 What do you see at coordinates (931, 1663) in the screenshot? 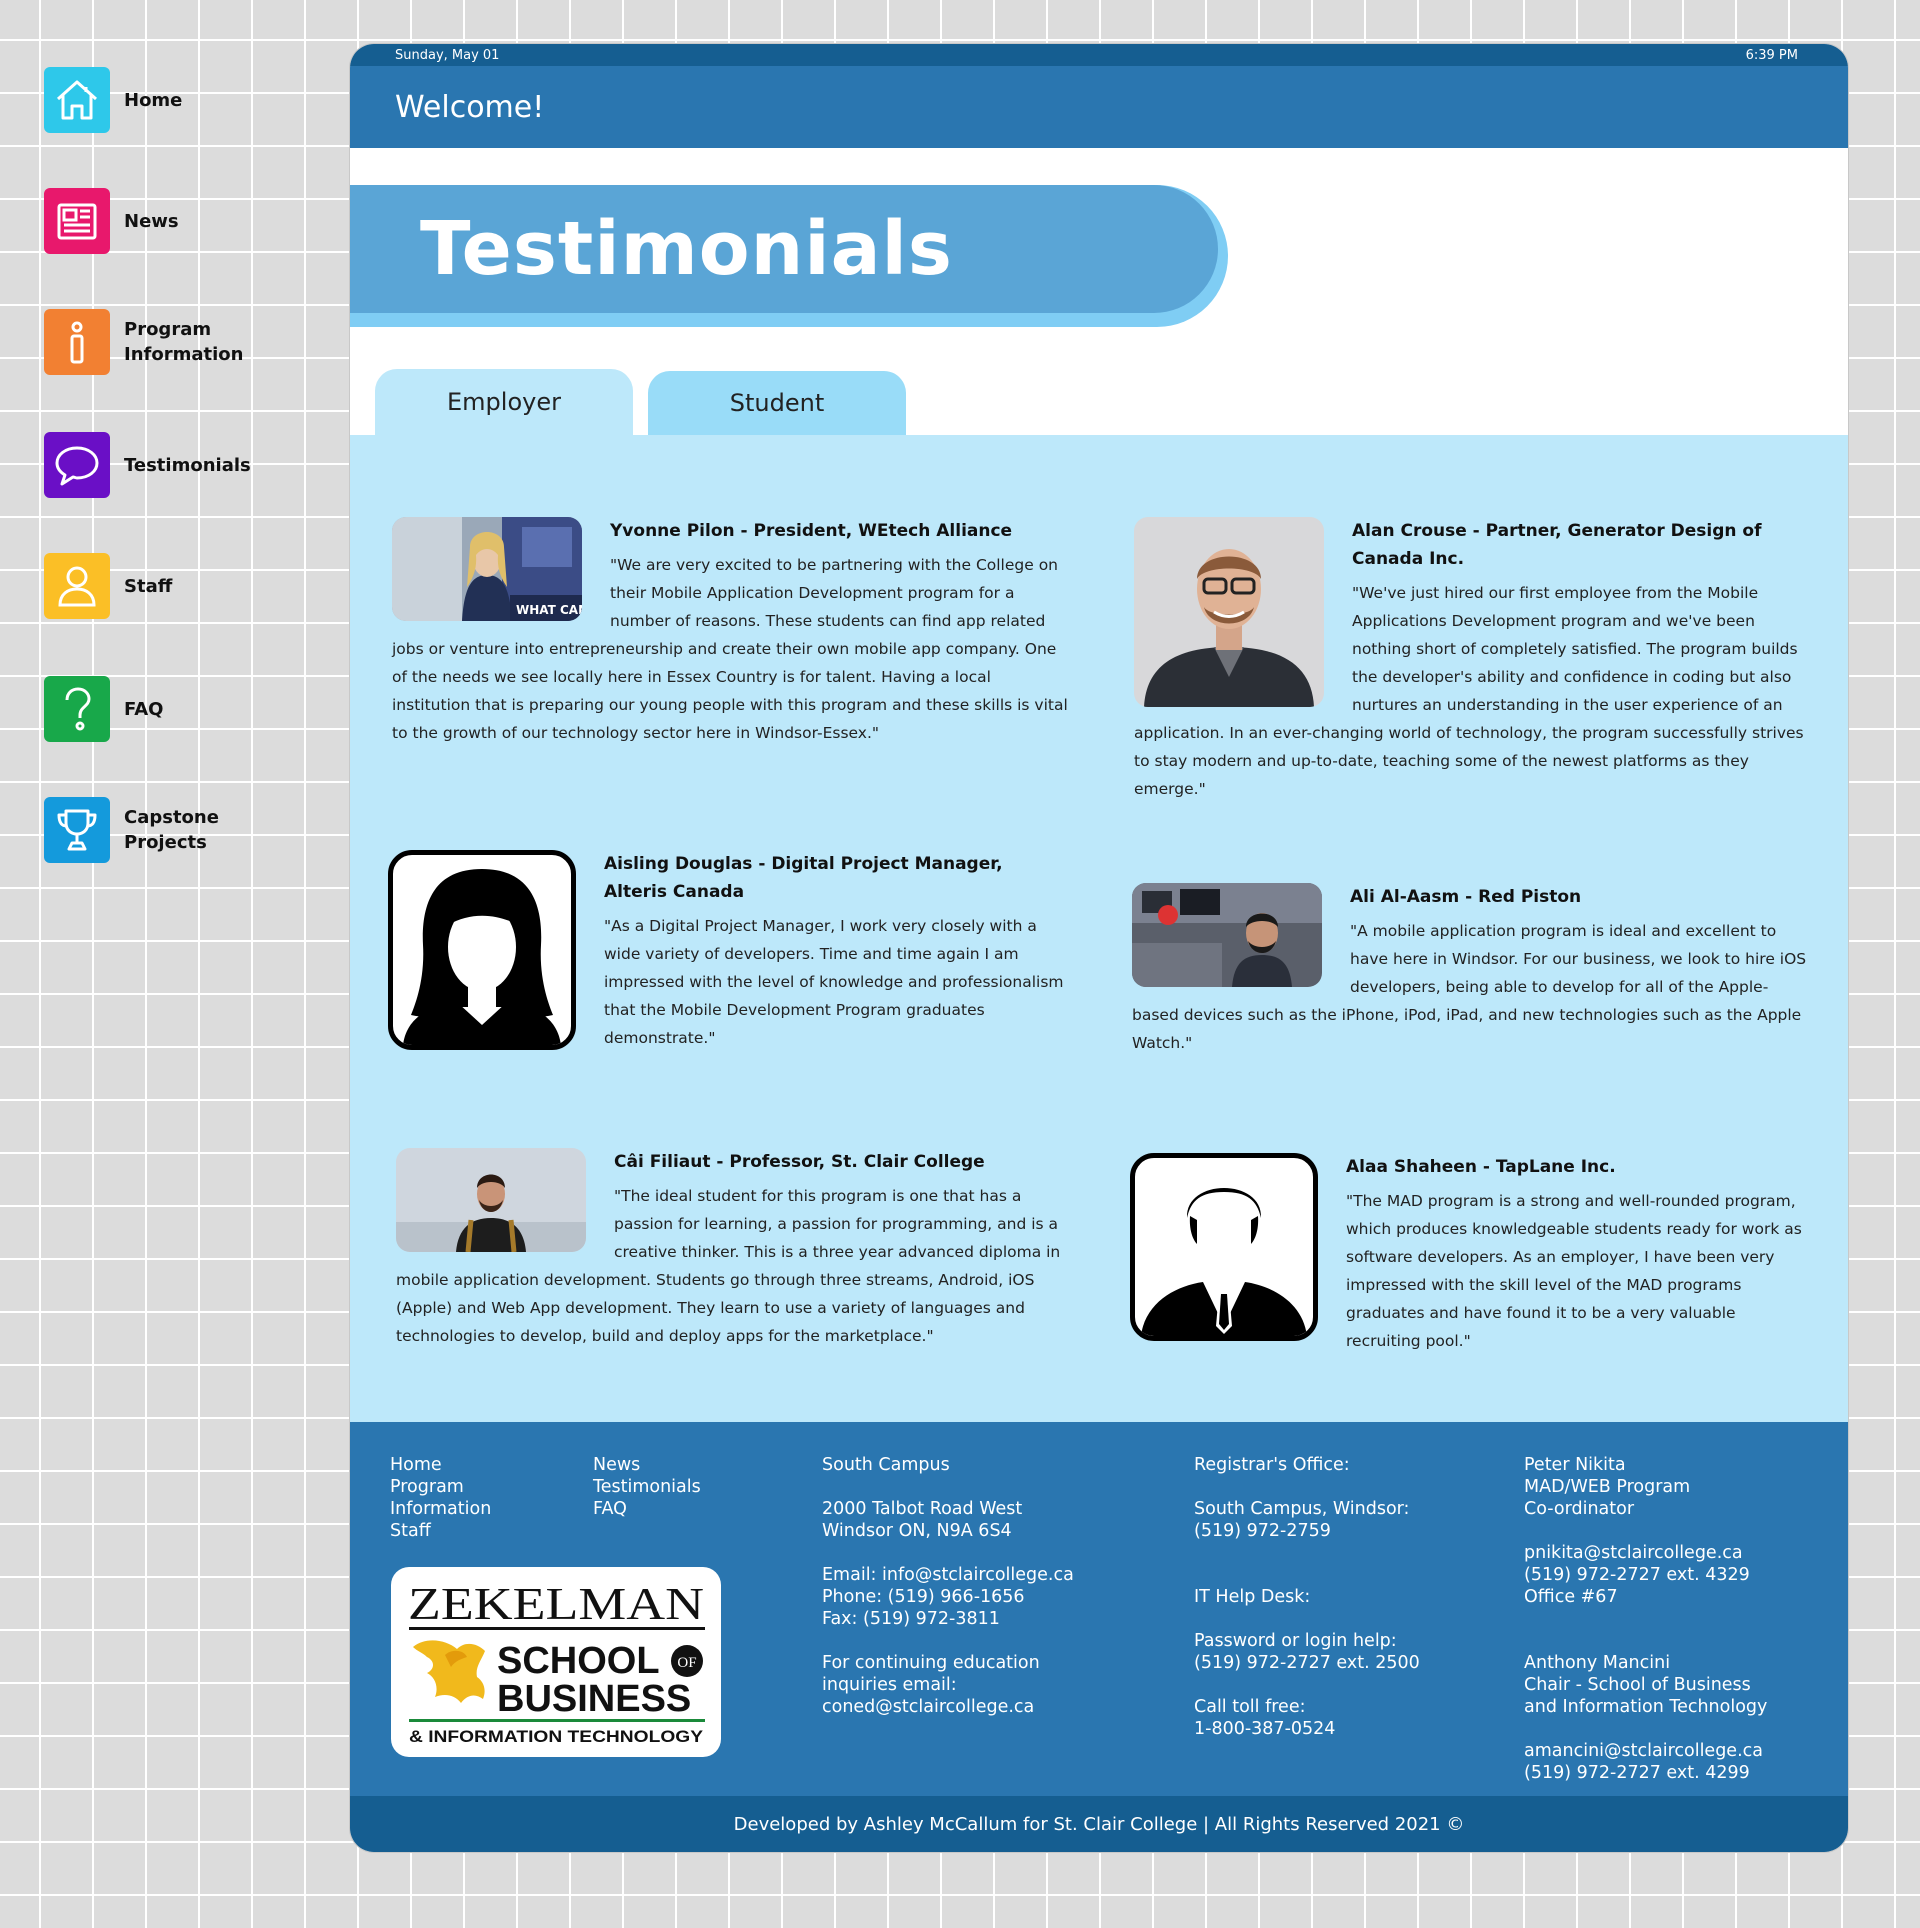
I see `coned-line1: For continuing education` at bounding box center [931, 1663].